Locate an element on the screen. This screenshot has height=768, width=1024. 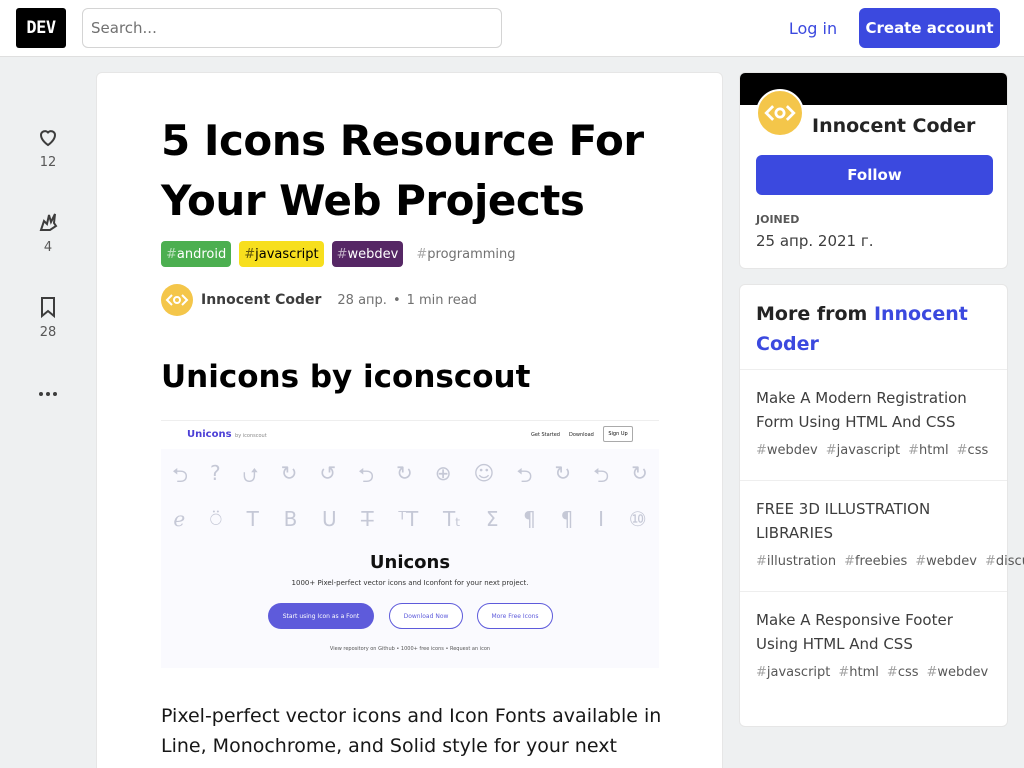
preview-glyph: ⑩ is located at coordinates (637, 519).